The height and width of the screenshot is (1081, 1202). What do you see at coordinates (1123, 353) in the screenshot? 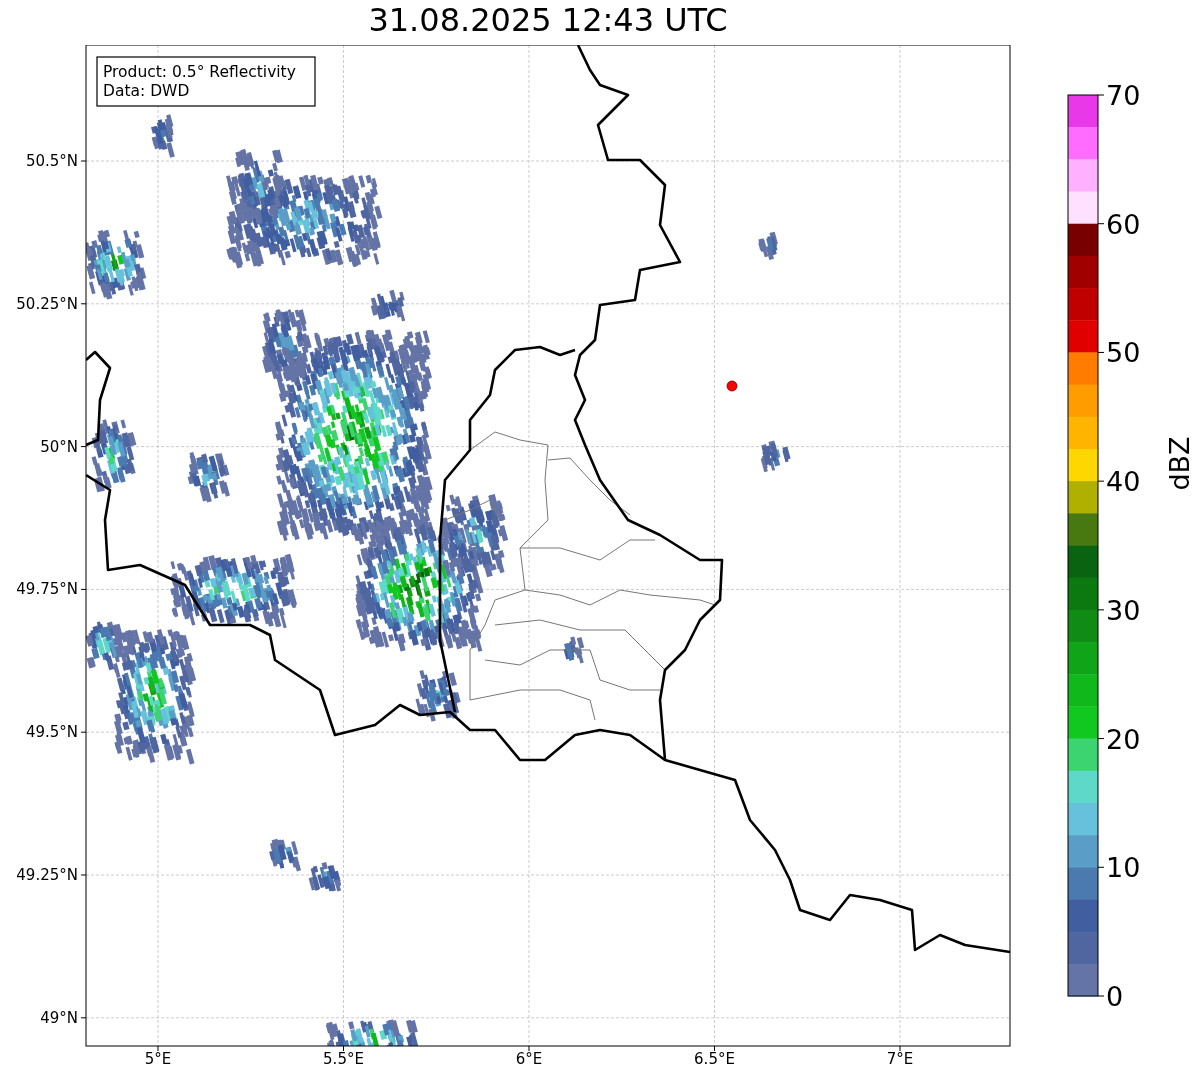
I see `colorbar-tick-label: 50` at bounding box center [1123, 353].